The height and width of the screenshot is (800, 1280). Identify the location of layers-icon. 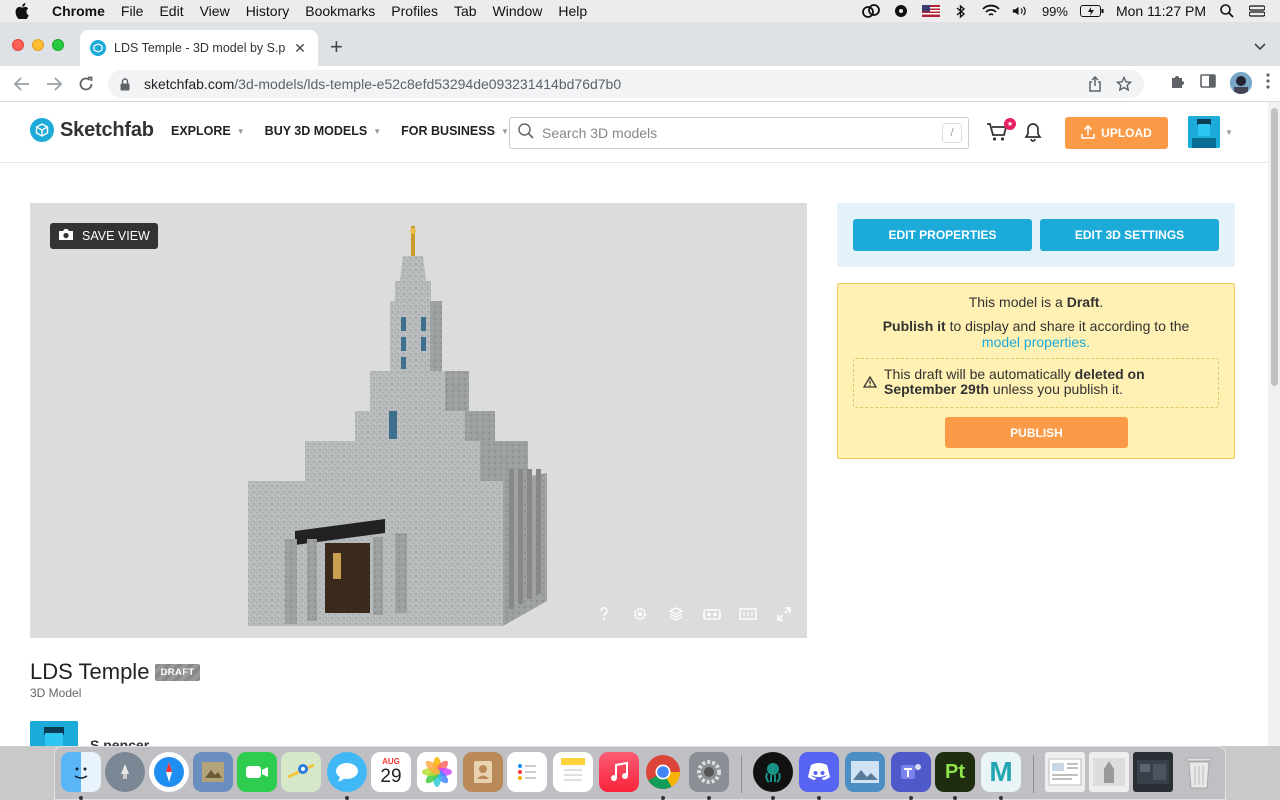
(676, 614).